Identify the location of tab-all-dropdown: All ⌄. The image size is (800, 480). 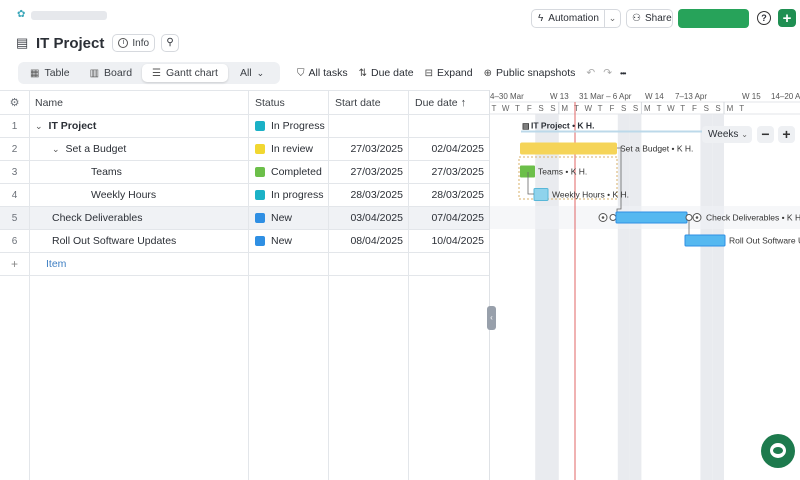
(252, 73).